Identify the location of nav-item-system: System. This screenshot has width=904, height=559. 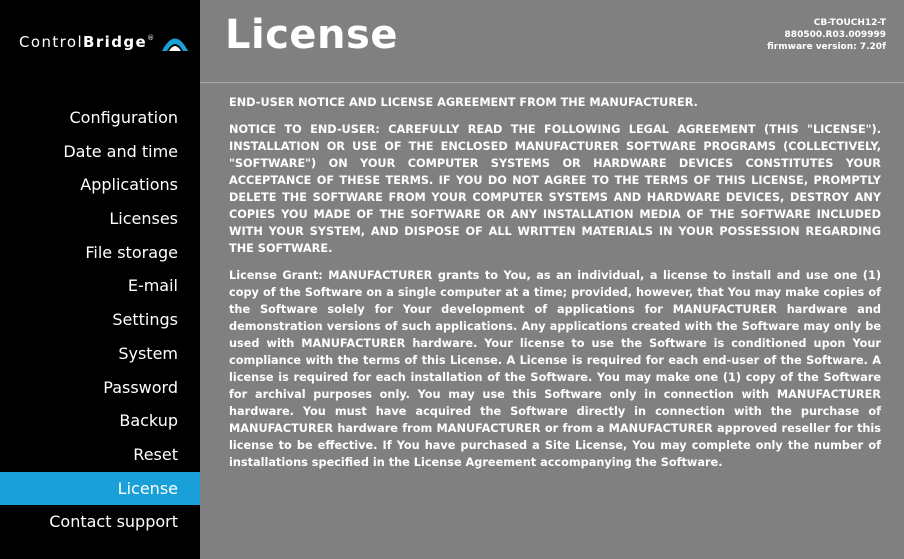
(100, 354).